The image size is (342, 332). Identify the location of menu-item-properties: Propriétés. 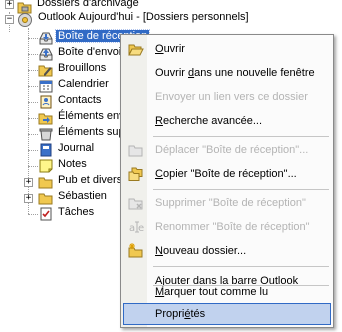
(227, 314).